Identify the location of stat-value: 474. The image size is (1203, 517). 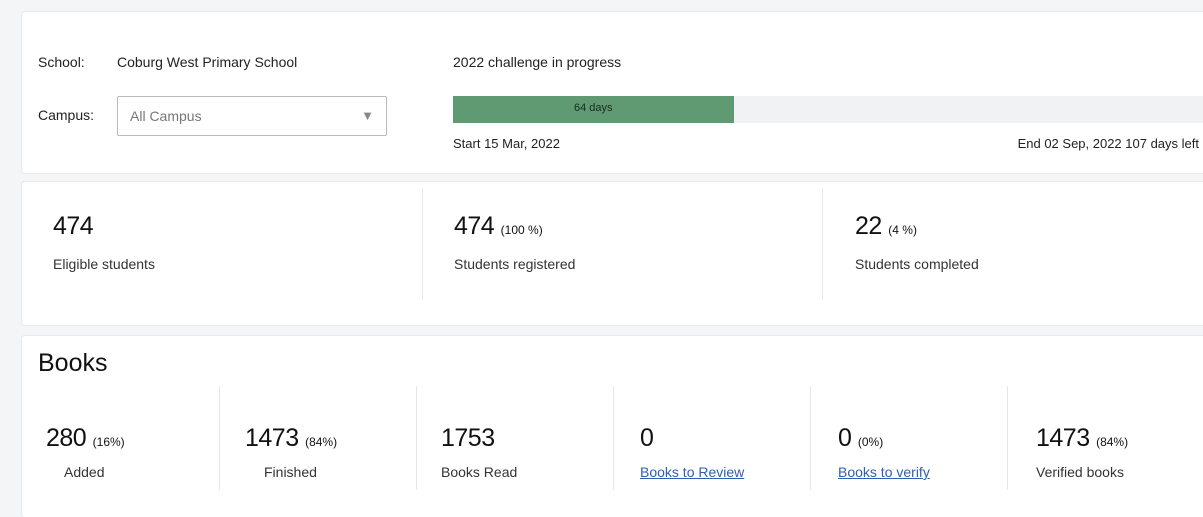
(73, 226).